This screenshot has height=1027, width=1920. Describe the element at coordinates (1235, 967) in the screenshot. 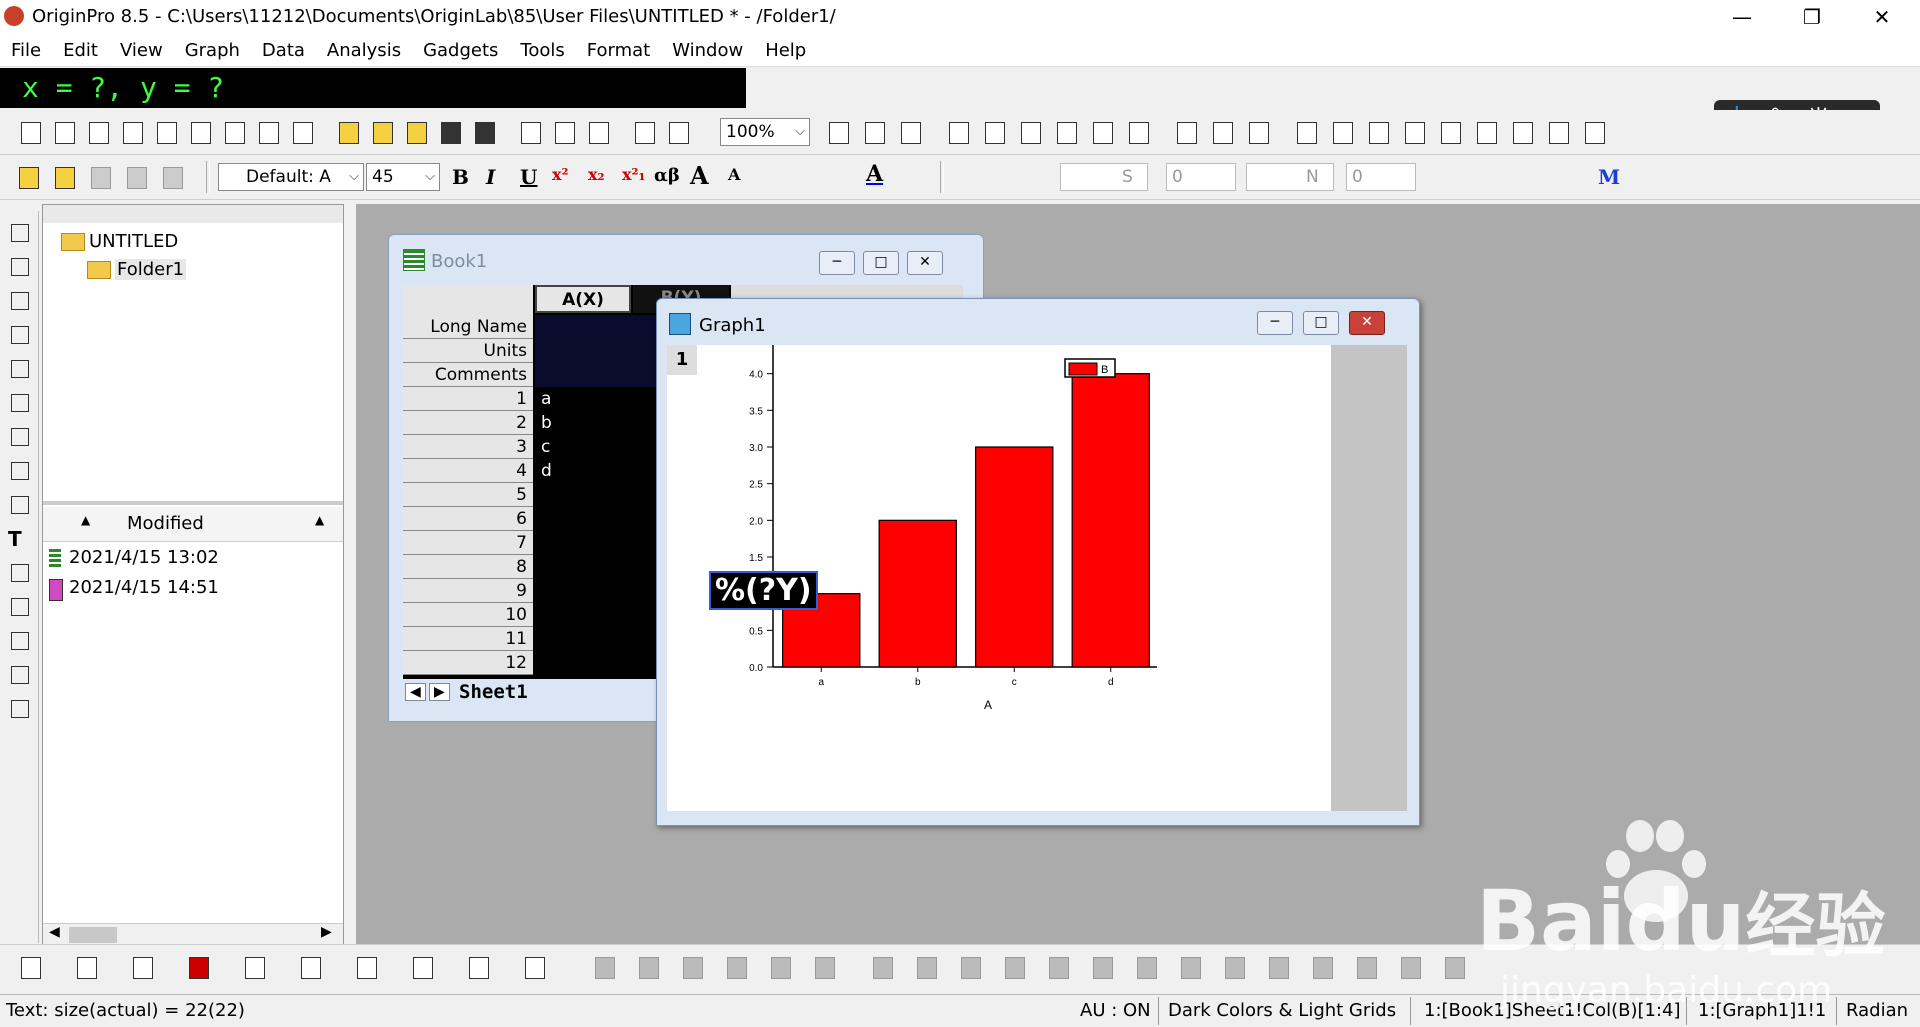

I see `front-icon` at that location.